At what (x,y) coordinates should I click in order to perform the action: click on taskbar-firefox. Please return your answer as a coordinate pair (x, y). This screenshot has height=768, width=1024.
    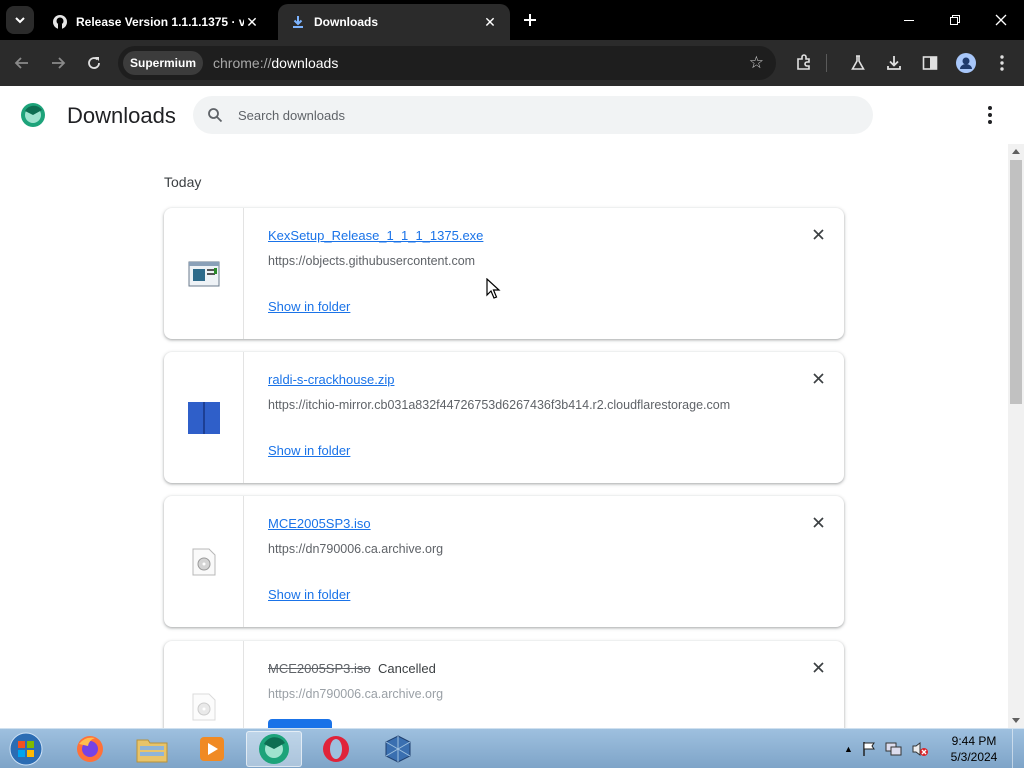
    Looking at the image, I should click on (90, 749).